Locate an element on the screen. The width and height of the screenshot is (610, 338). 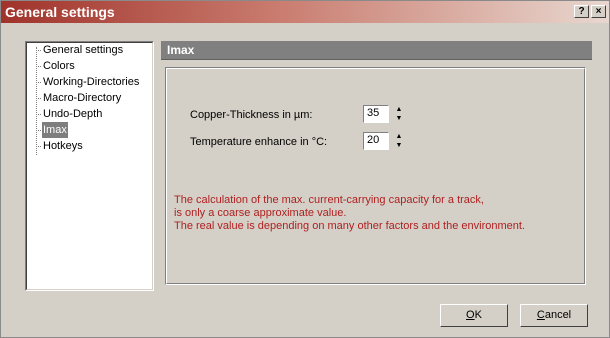
tree-connector-line is located at coordinates (36, 101).